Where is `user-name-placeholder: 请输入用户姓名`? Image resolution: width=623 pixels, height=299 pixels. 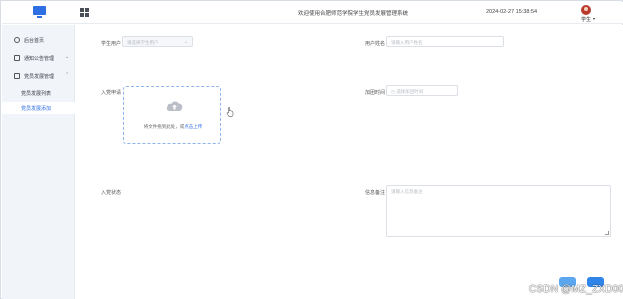 user-name-placeholder: 请输入用户姓名 is located at coordinates (407, 42).